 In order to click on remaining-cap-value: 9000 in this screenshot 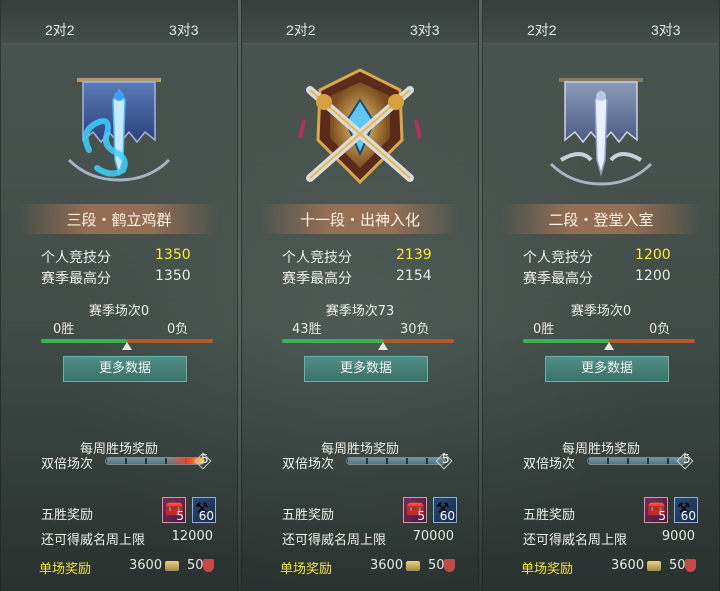, I will do `click(678, 536)`.